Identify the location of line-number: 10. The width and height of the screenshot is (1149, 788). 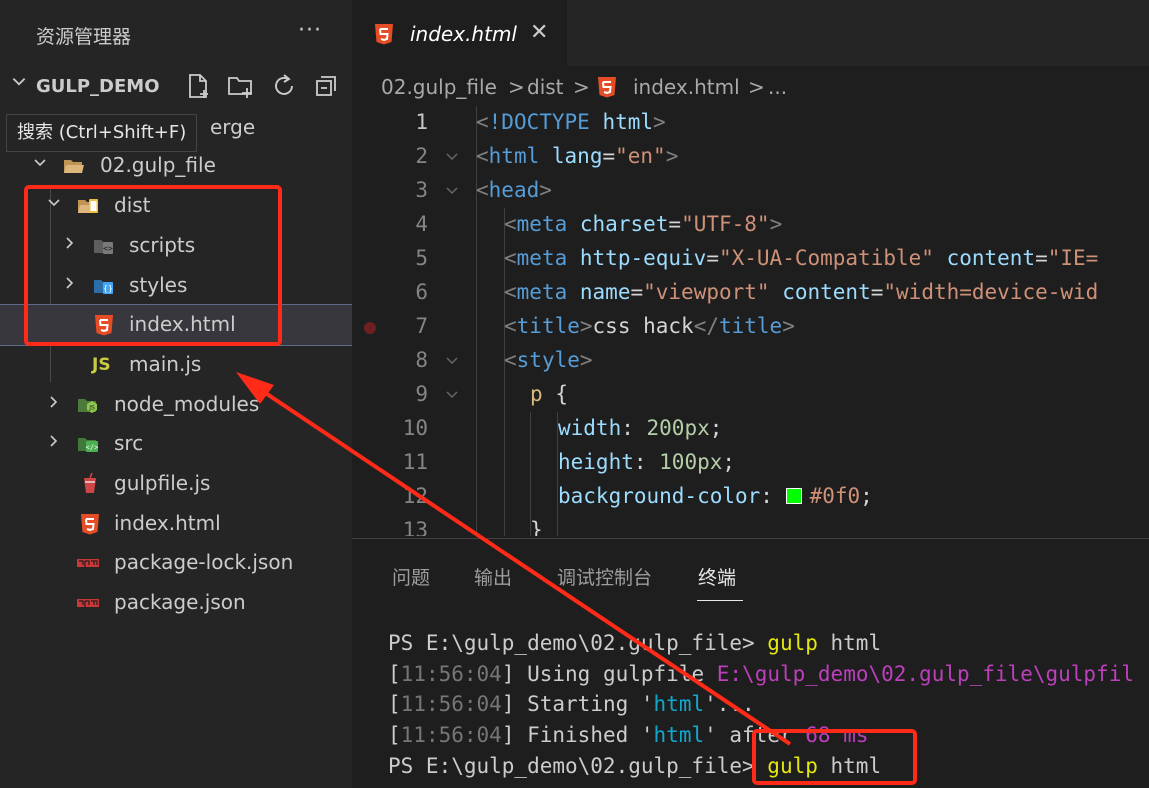
(415, 428).